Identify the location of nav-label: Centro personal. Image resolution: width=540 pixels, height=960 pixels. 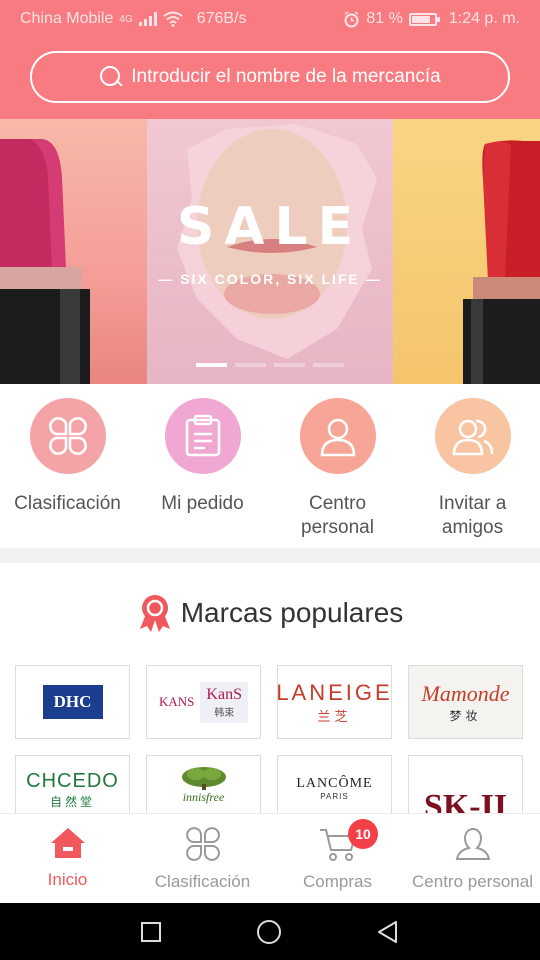
(472, 881).